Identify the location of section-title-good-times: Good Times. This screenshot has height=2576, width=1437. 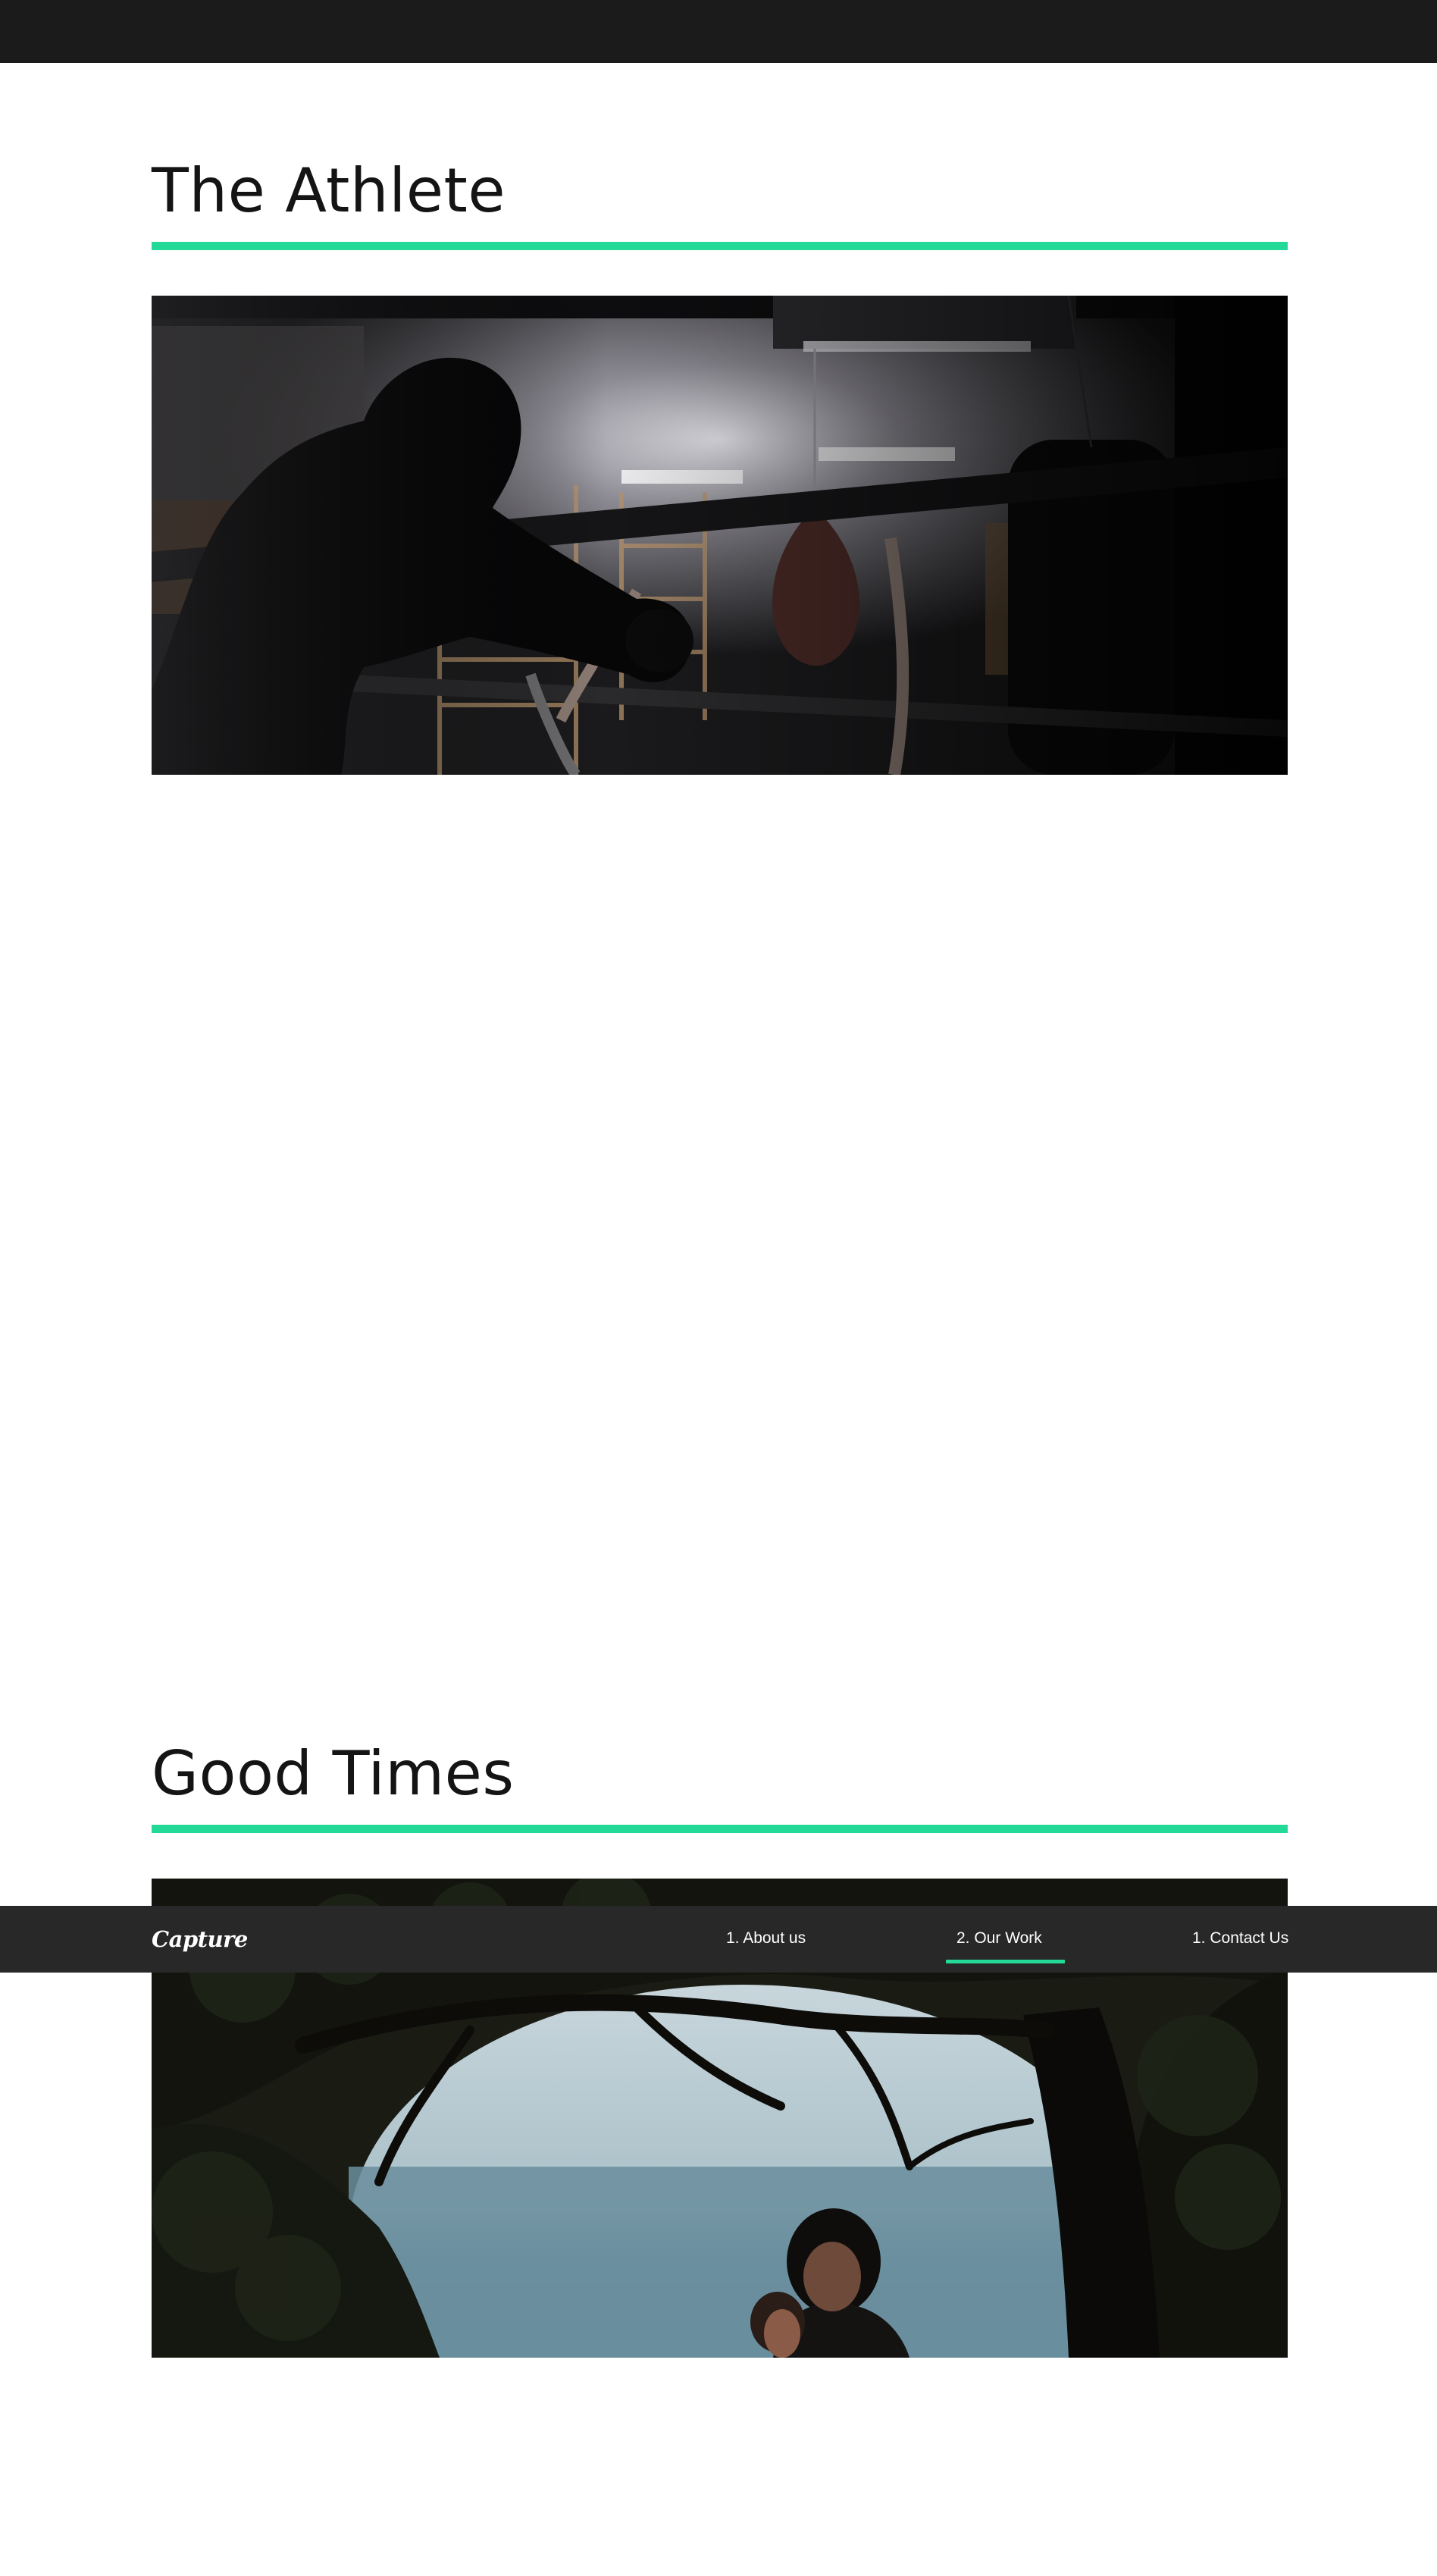
(333, 1773).